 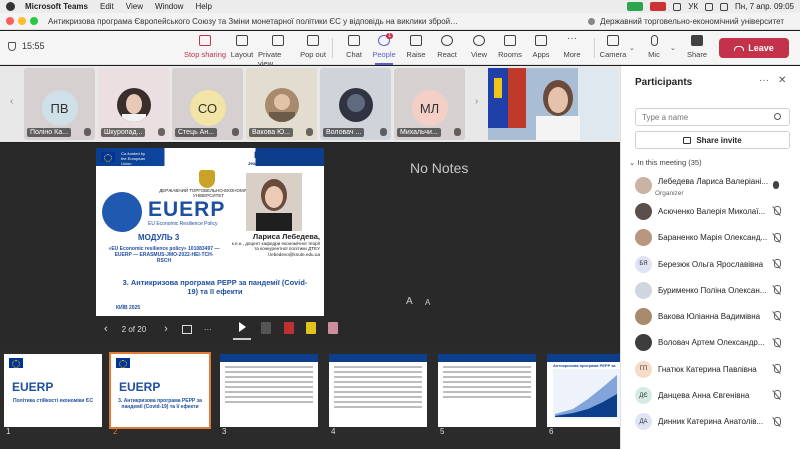 What do you see at coordinates (242, 54) in the screenshot?
I see `layout-label: Layout` at bounding box center [242, 54].